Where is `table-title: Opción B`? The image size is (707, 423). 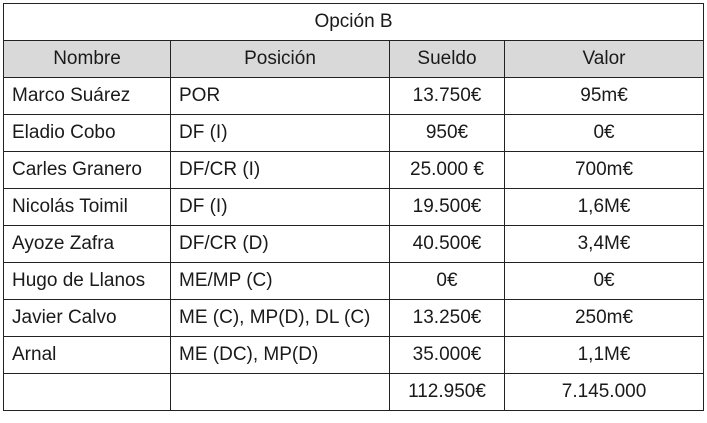 table-title: Opción B is located at coordinates (353, 22).